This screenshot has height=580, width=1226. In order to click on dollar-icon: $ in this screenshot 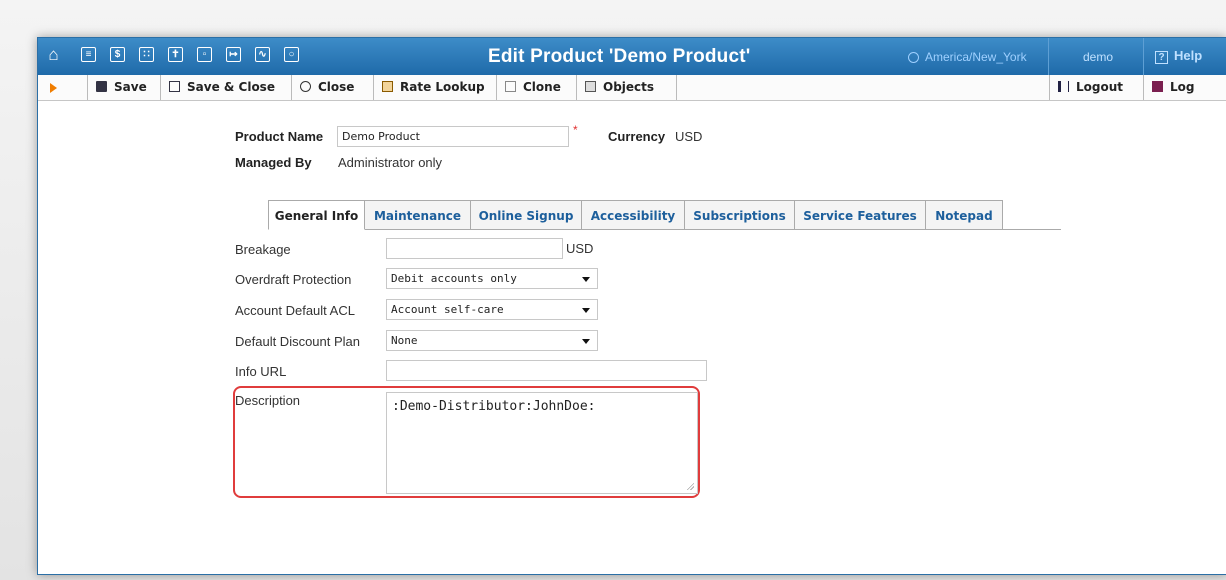, I will do `click(117, 54)`.